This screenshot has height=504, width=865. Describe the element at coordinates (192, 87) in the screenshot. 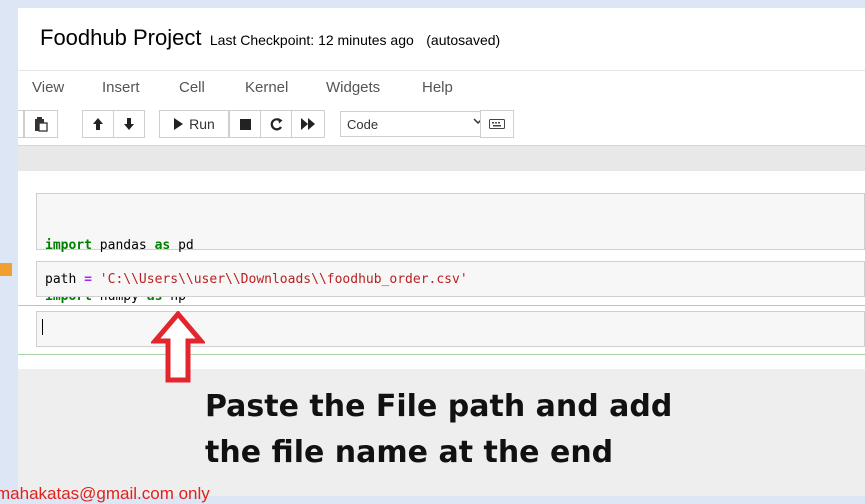

I see `menu-cell: Cell` at that location.